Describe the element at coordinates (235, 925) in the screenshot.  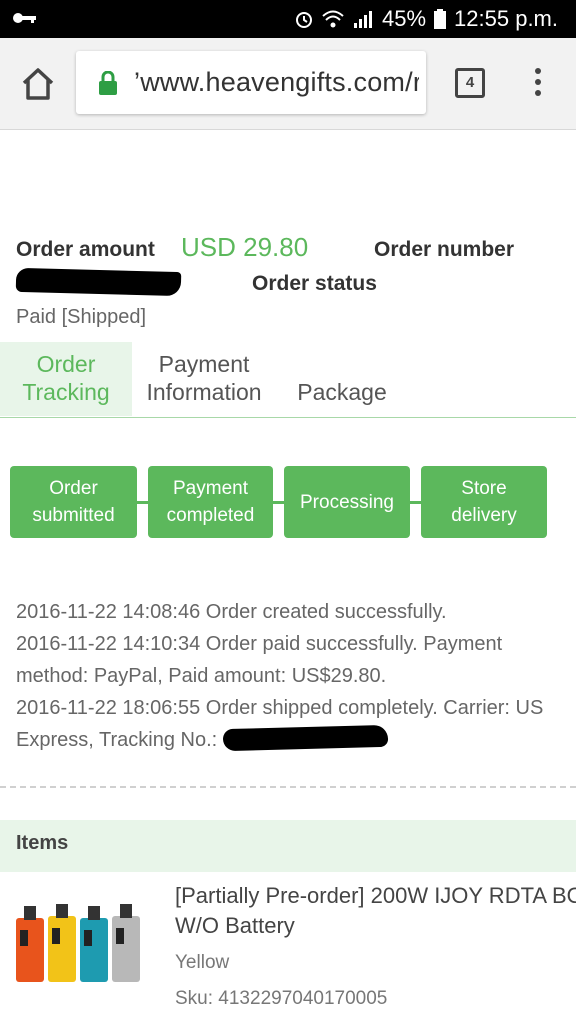
I see `product-title-line: W/O Battery` at that location.